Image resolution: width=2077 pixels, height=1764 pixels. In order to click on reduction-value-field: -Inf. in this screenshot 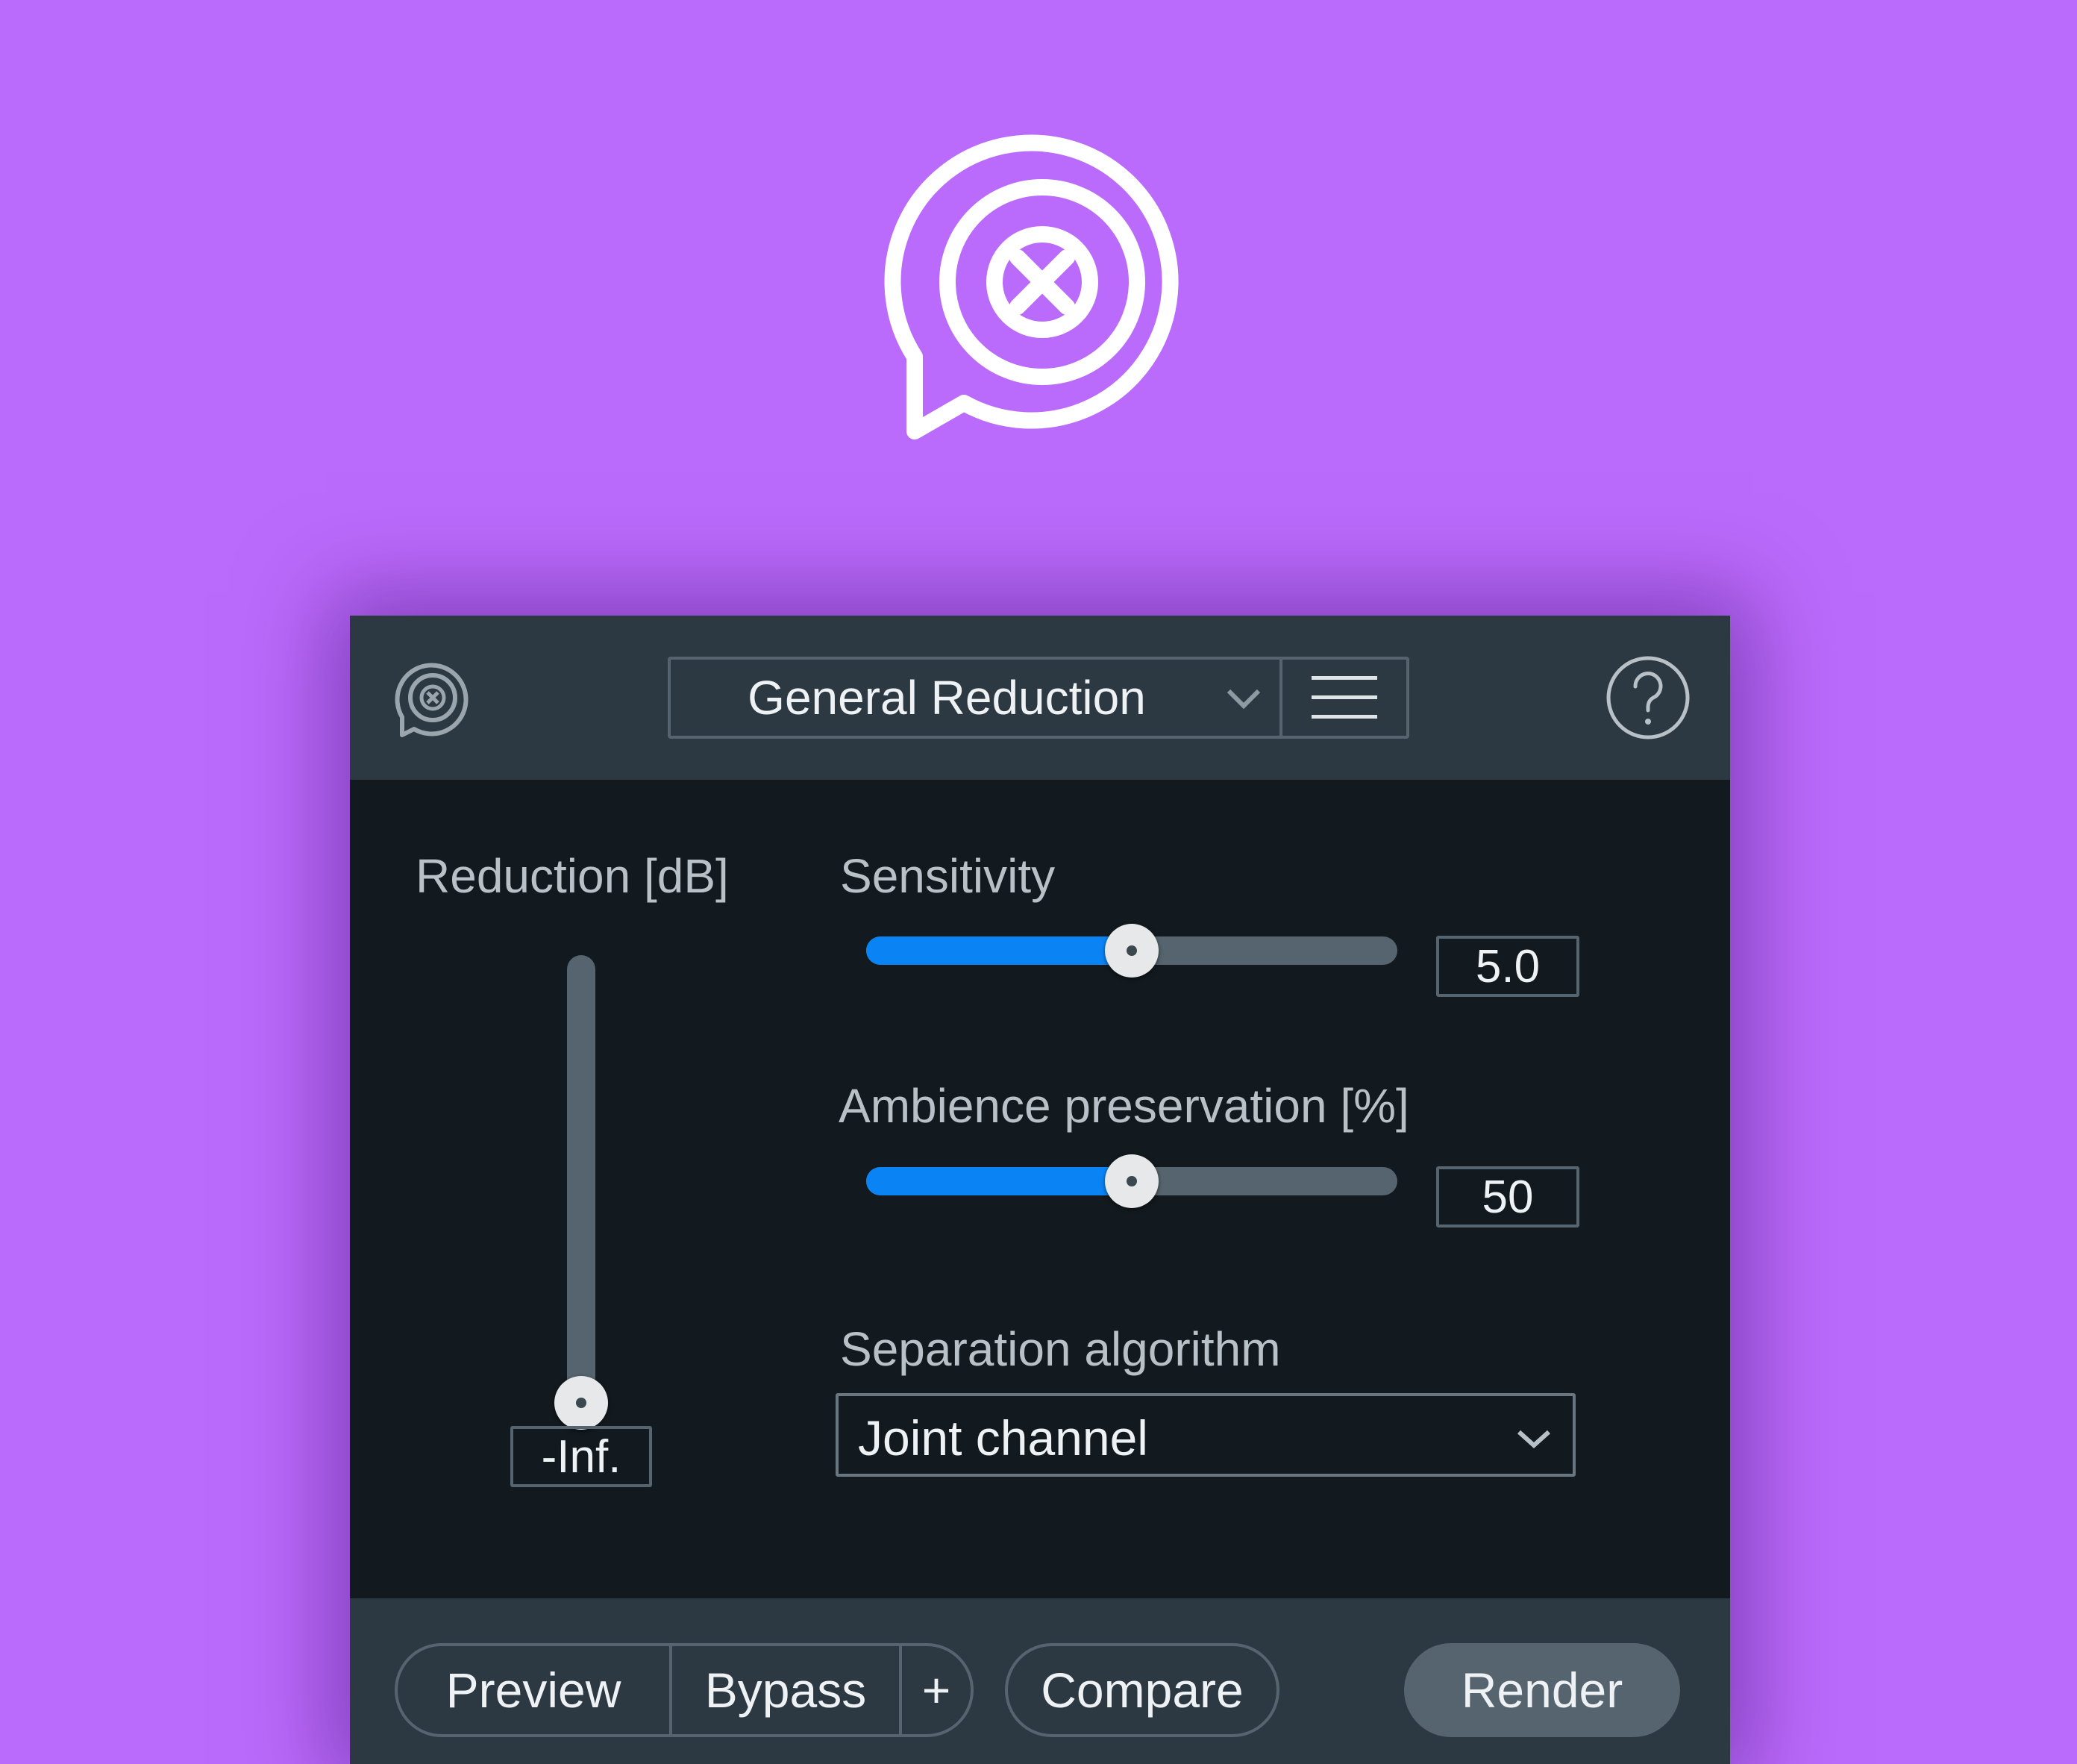, I will do `click(581, 1456)`.